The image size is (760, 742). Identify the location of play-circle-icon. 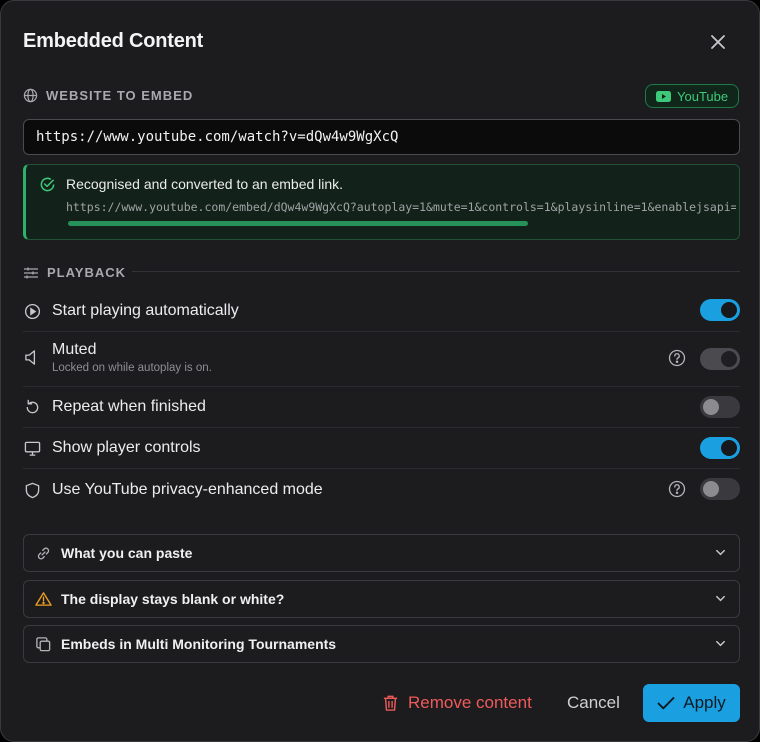
(32, 311).